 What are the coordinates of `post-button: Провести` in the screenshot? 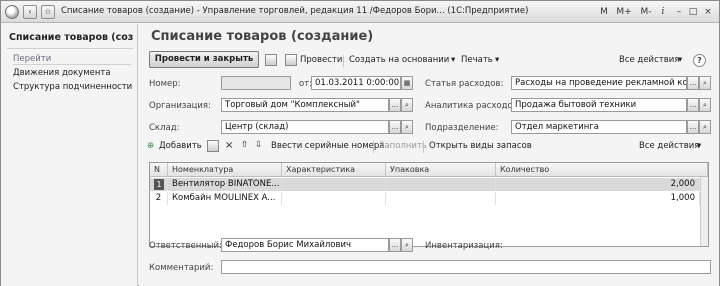 It's located at (321, 60).